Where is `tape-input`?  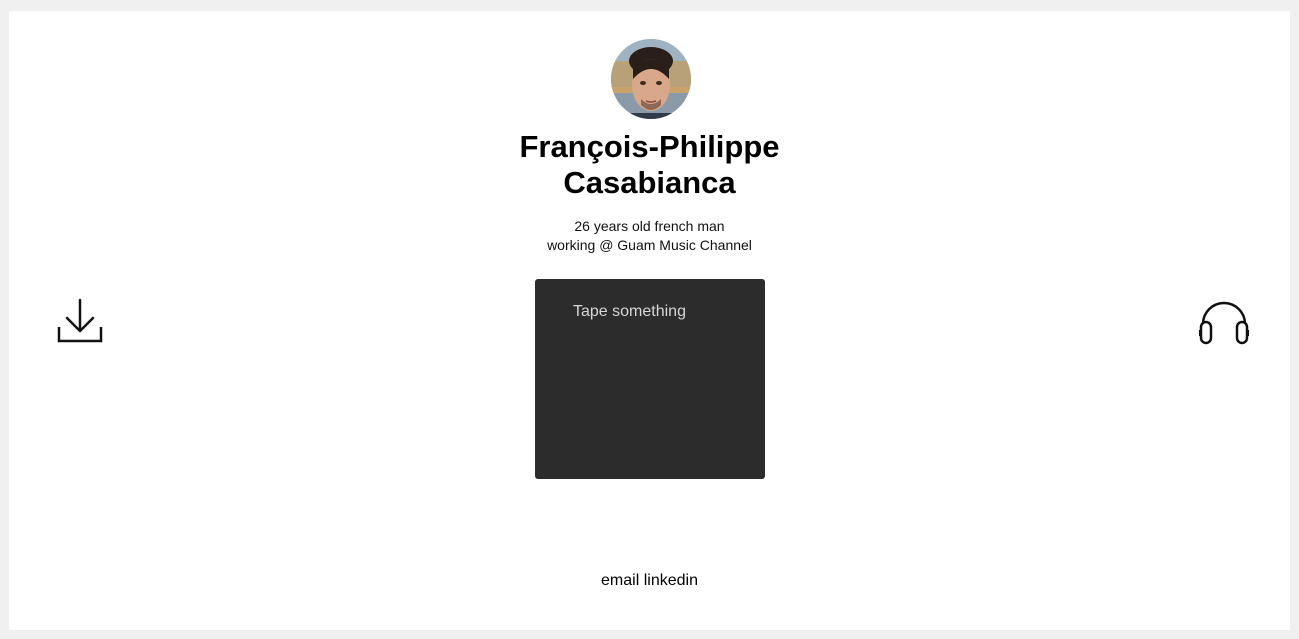
tape-input is located at coordinates (658, 312).